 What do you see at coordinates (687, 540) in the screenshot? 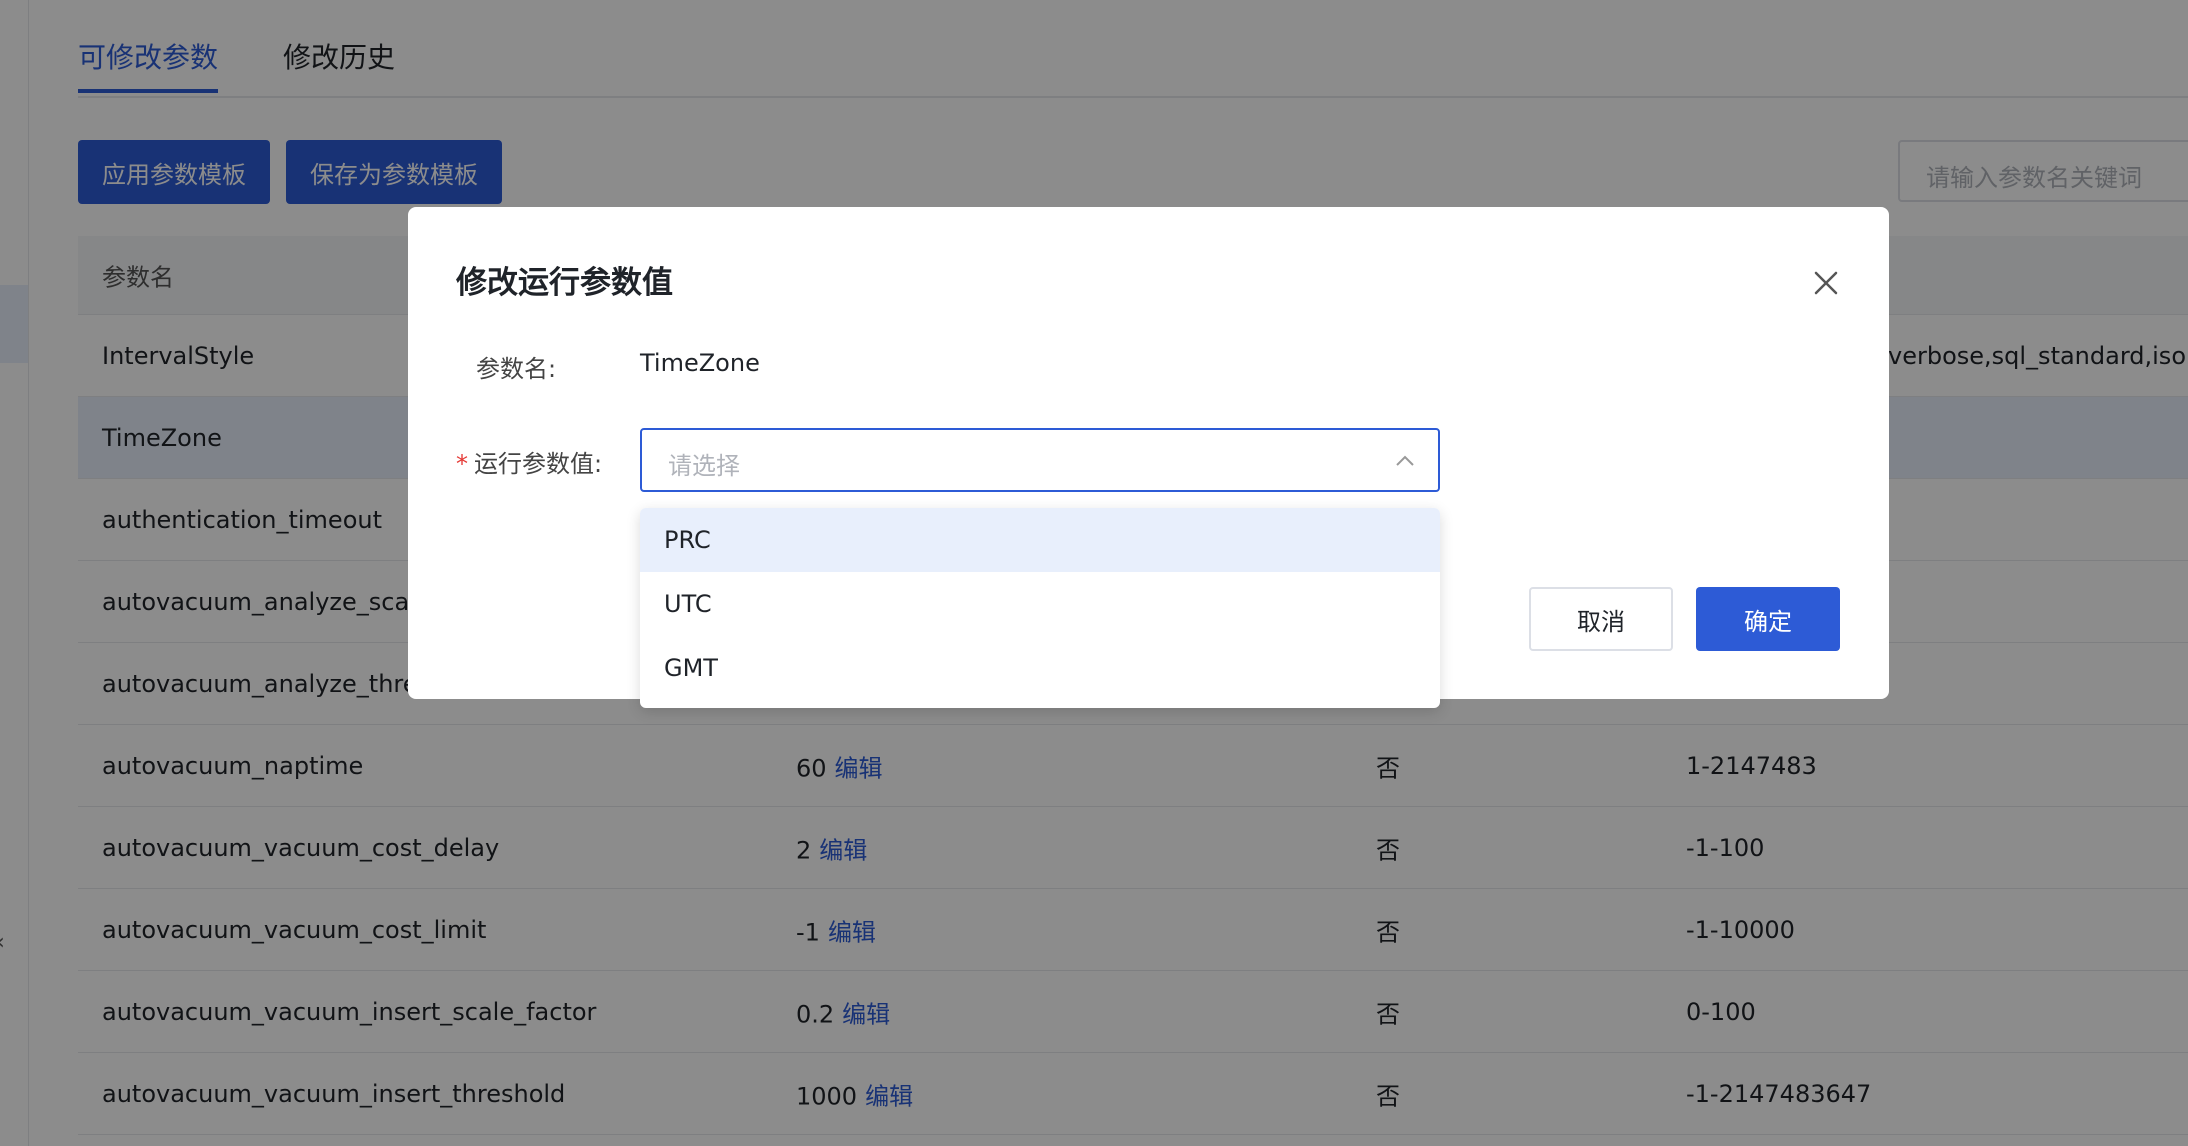
I see `option-label: PRC` at bounding box center [687, 540].